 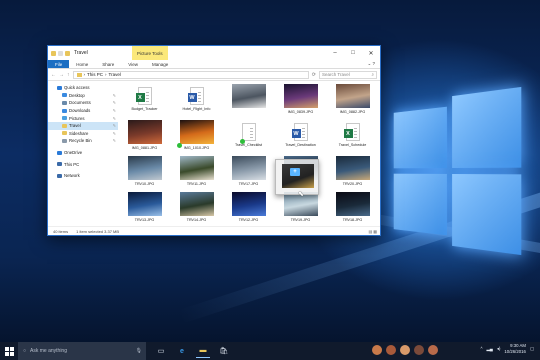 I want to click on action-center-icon: ▢, so click(x=532, y=349).